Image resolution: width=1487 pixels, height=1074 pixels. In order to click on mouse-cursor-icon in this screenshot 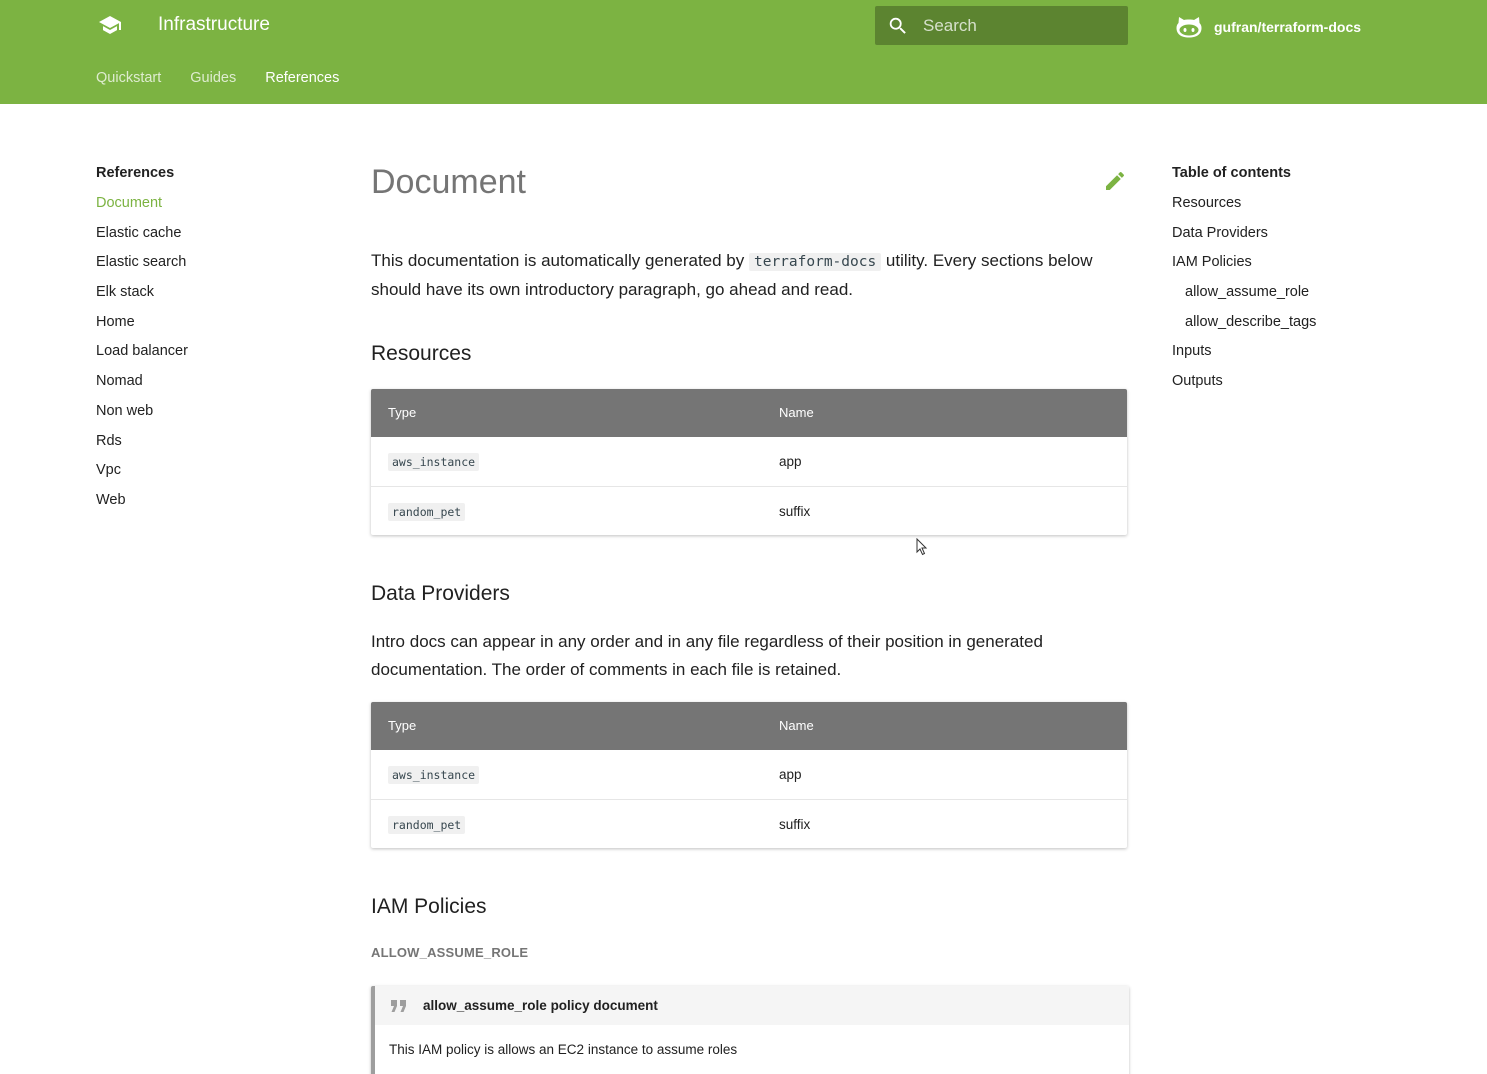, I will do `click(922, 547)`.